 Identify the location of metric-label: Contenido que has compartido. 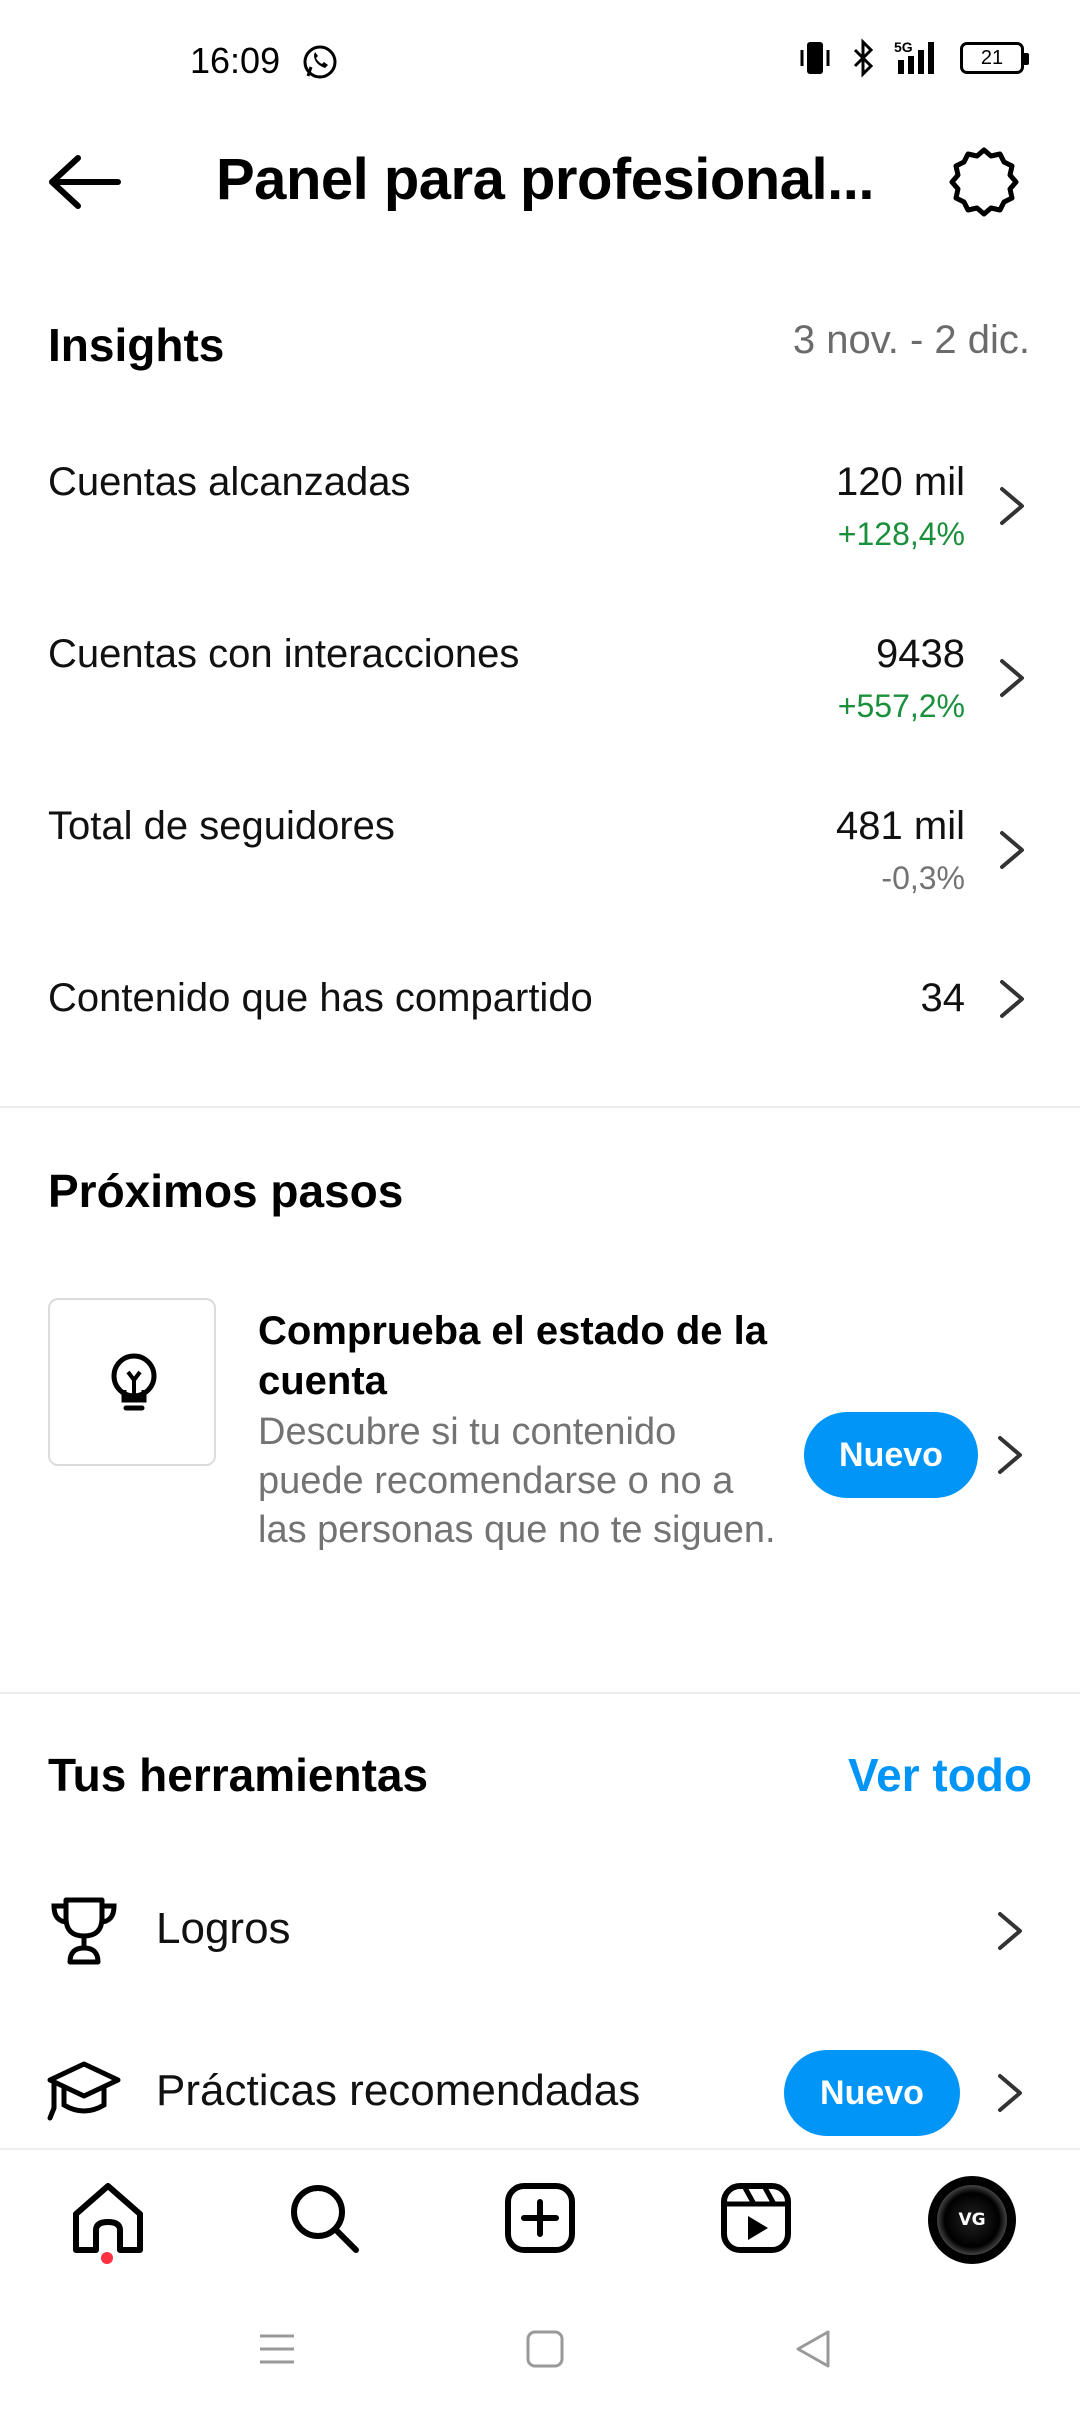
(320, 998).